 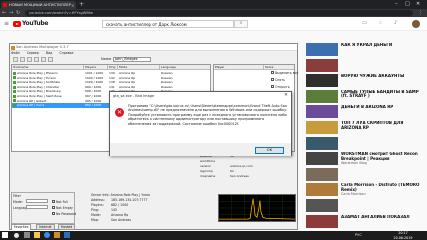 I want to click on delete-server-icon, so click(x=29, y=59).